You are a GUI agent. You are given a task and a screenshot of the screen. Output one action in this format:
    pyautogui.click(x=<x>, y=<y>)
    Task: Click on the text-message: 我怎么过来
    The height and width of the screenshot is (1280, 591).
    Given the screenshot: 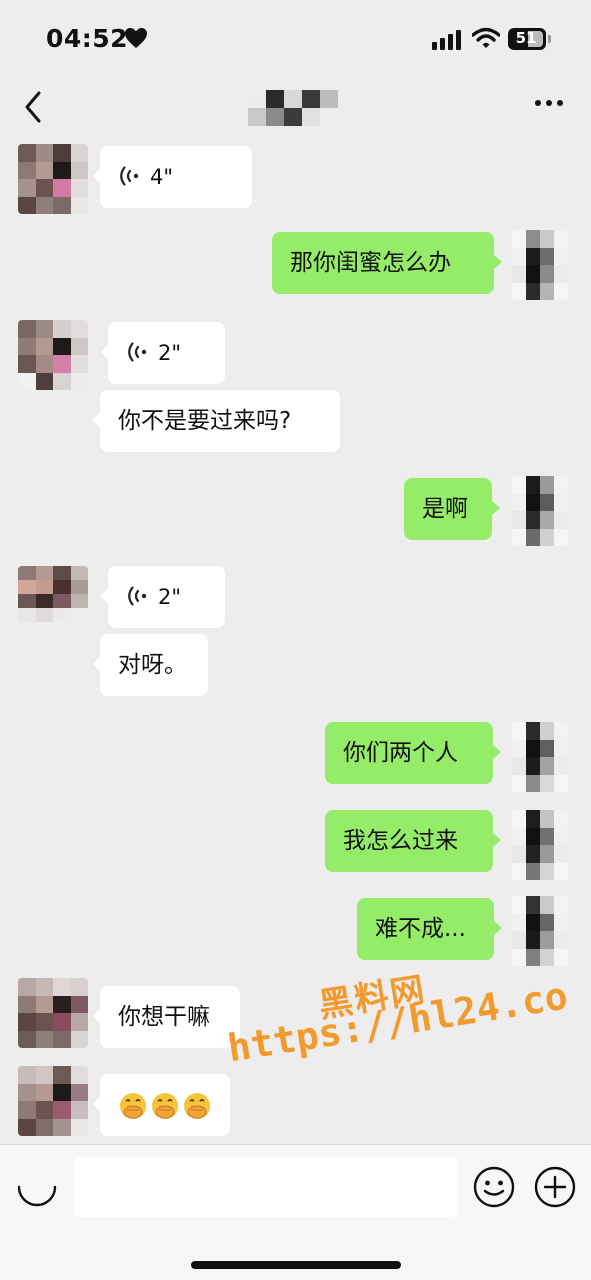 What is the action you would take?
    pyautogui.click(x=413, y=841)
    